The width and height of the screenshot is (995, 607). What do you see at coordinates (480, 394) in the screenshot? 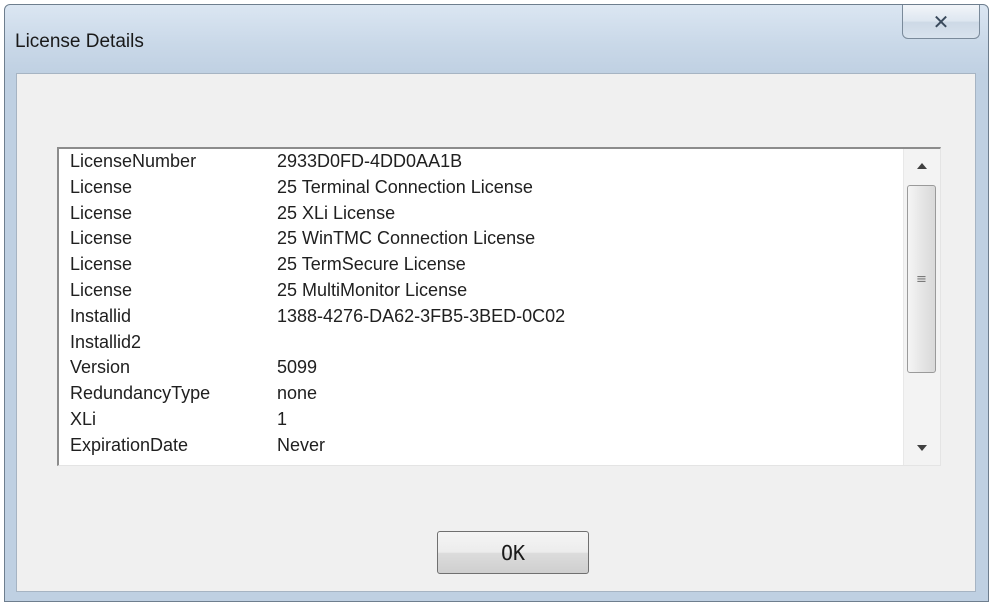
I see `list-item: RedundancyType none` at bounding box center [480, 394].